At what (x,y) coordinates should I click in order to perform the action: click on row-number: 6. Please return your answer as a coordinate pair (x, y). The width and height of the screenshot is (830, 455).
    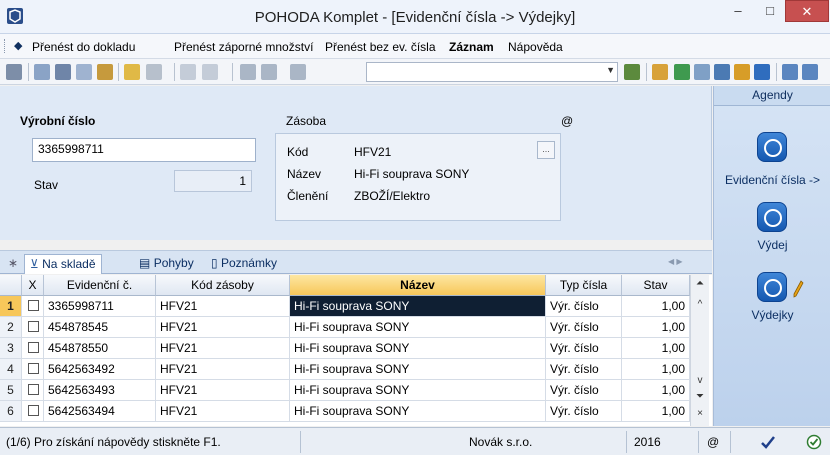
    Looking at the image, I should click on (11, 411).